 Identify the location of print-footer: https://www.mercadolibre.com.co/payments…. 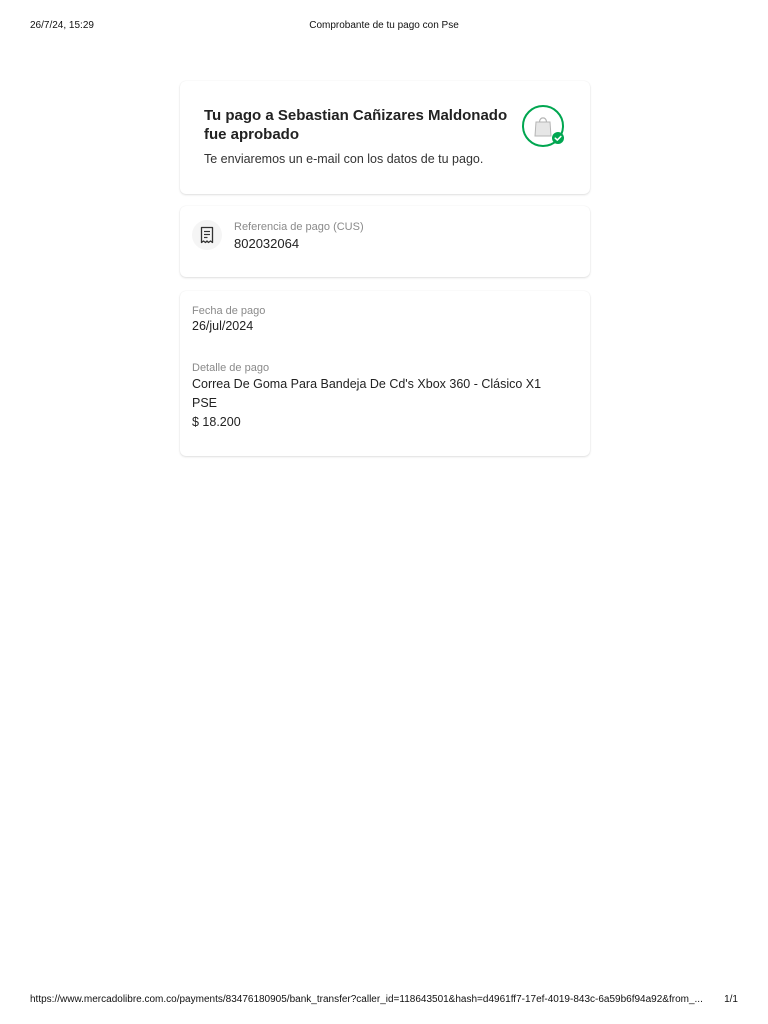
(384, 1001).